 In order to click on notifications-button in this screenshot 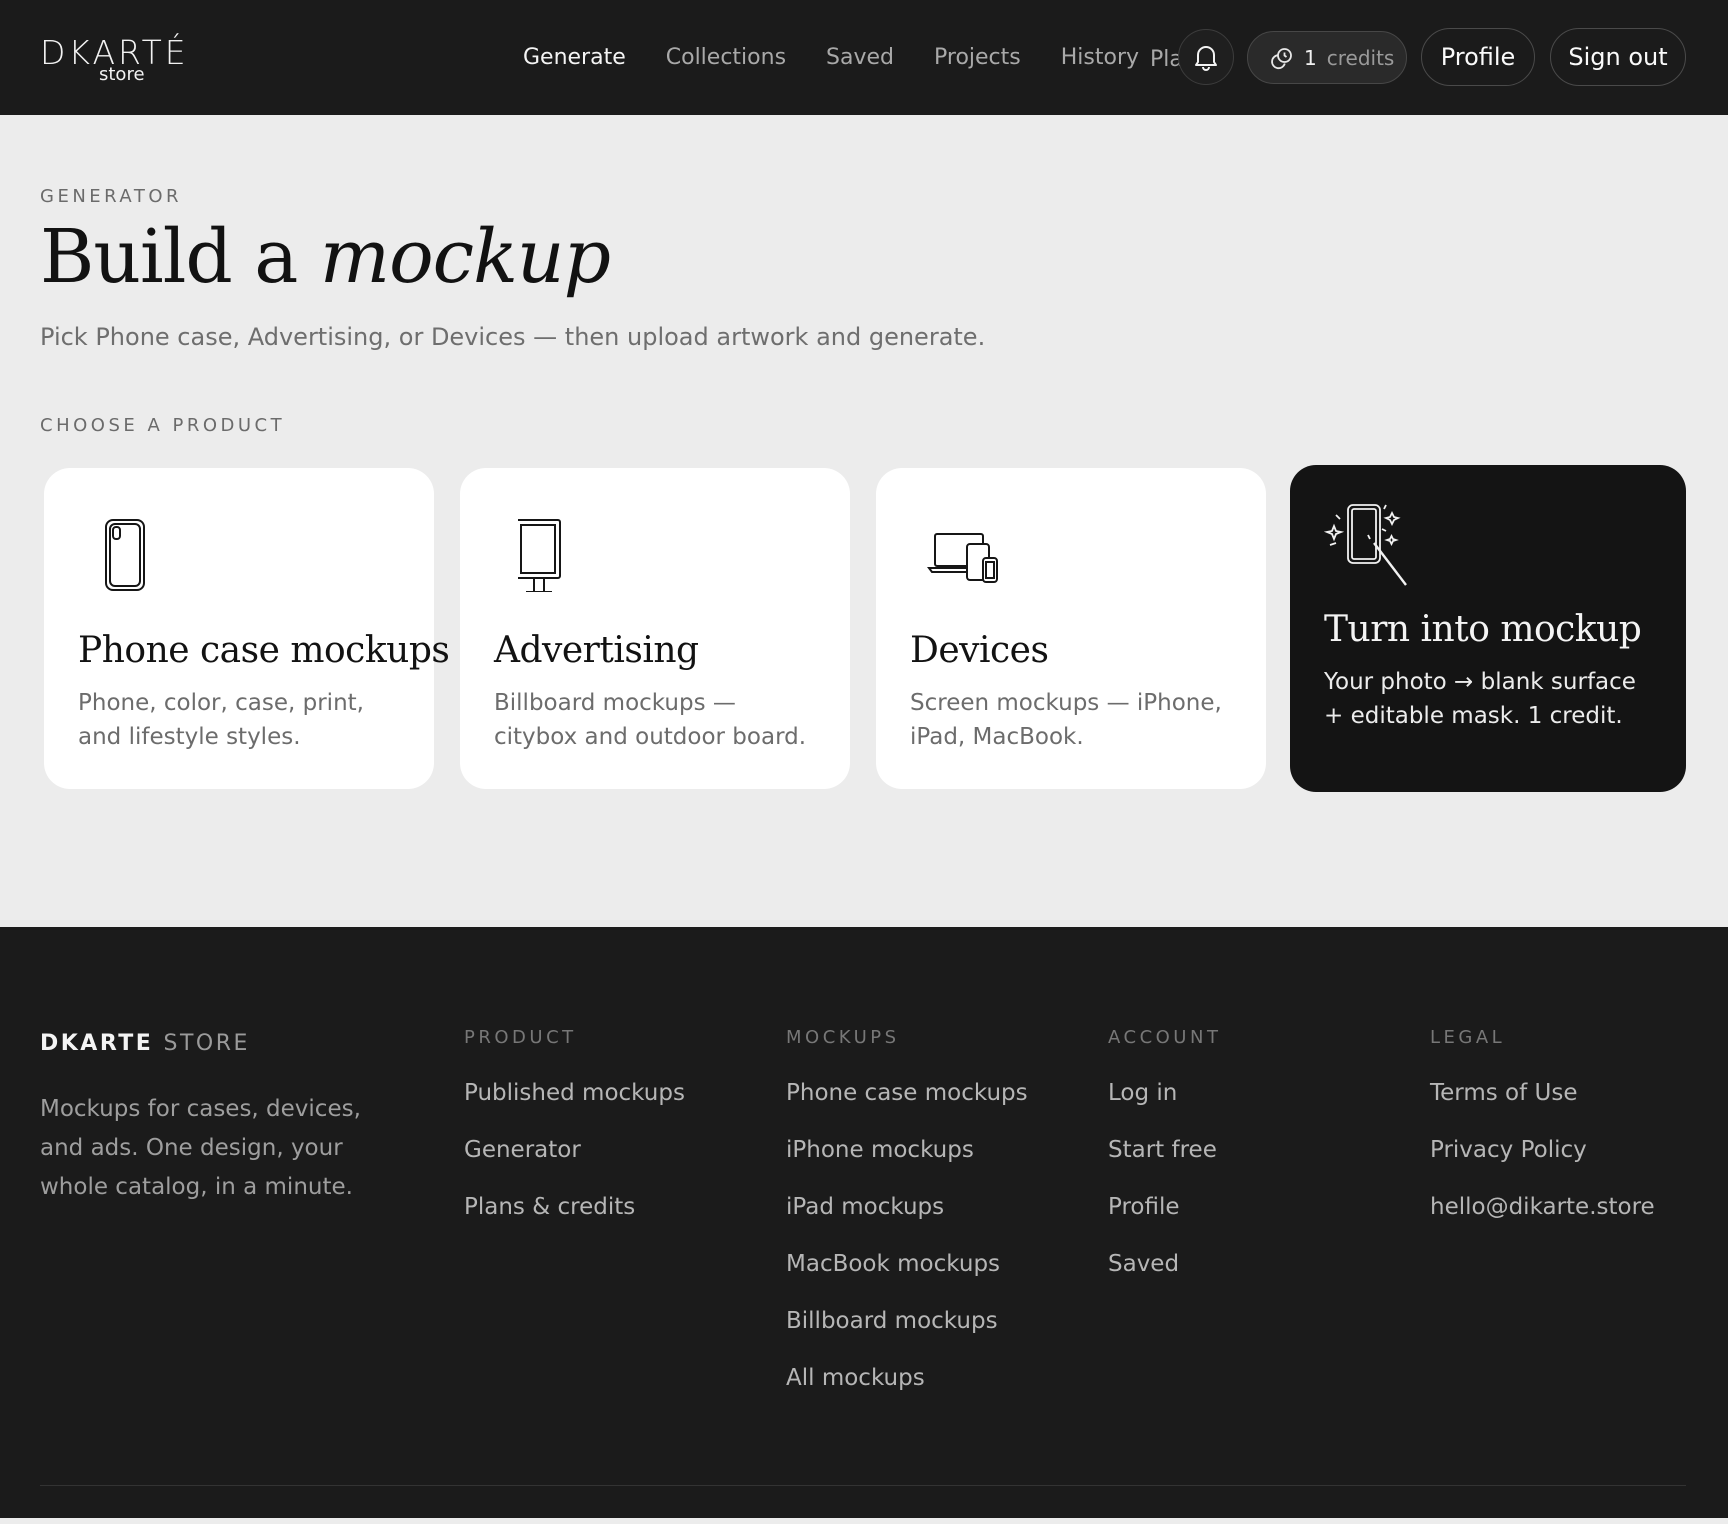, I will do `click(1206, 57)`.